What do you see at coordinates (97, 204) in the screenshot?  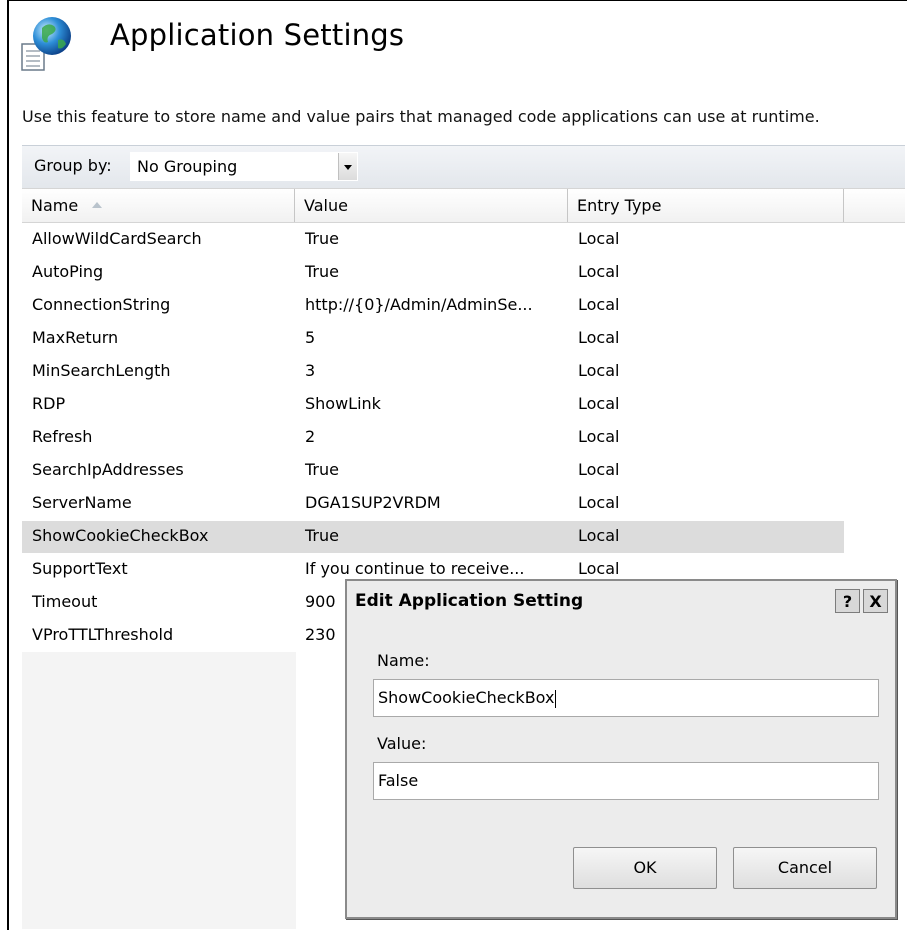 I see `sort-ascending-icon` at bounding box center [97, 204].